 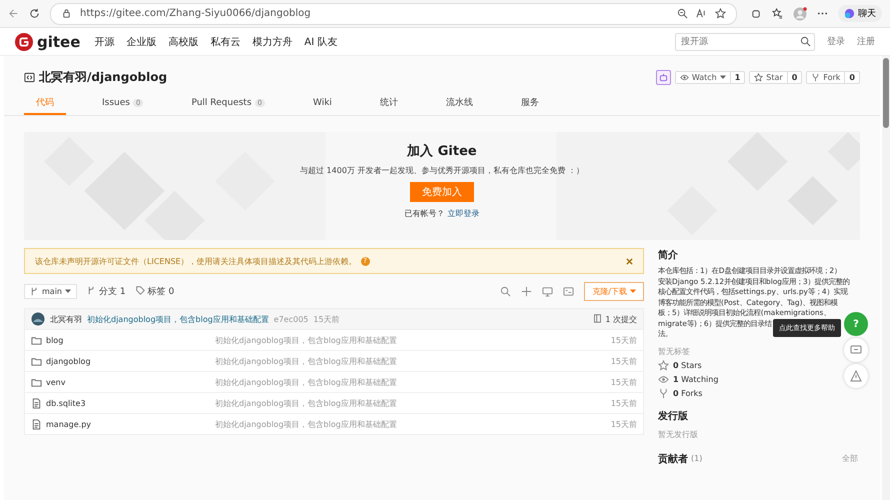 What do you see at coordinates (836, 41) in the screenshot?
I see `login-link: 登录` at bounding box center [836, 41].